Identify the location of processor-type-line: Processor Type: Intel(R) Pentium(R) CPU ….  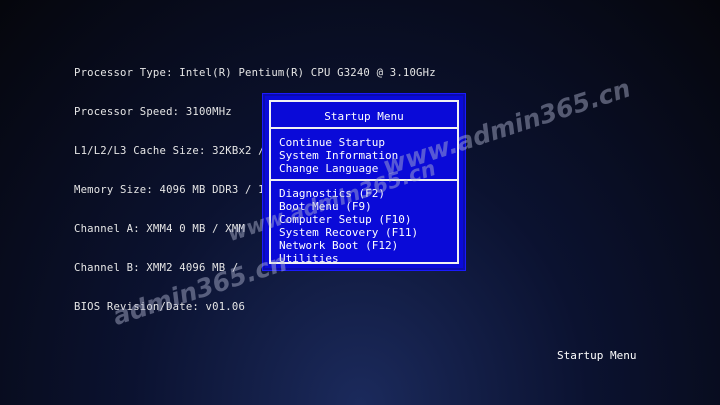
(255, 73).